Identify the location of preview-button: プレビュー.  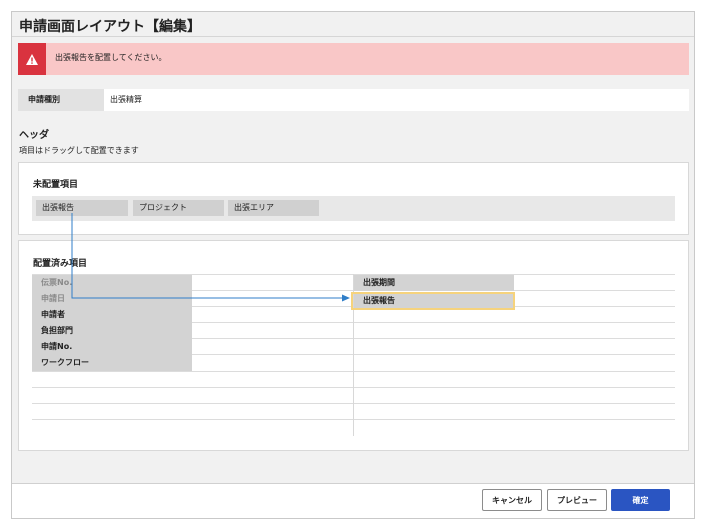
(577, 500).